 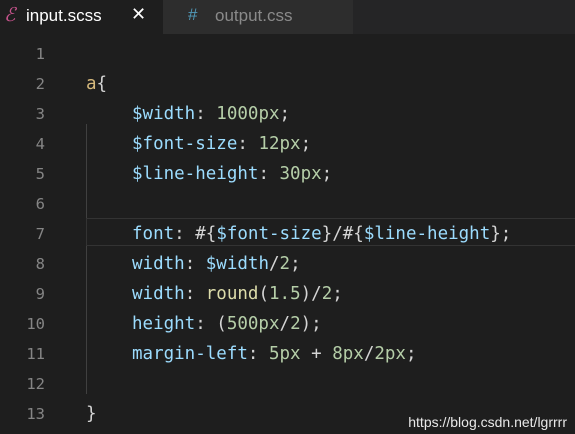 I want to click on code-text: width: $width/2;, so click(x=216, y=264).